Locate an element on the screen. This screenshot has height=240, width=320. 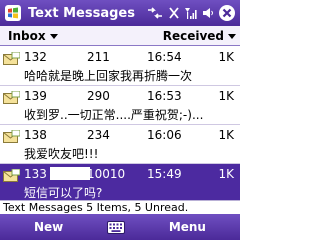
menu-softkey: Menu is located at coordinates (187, 227).